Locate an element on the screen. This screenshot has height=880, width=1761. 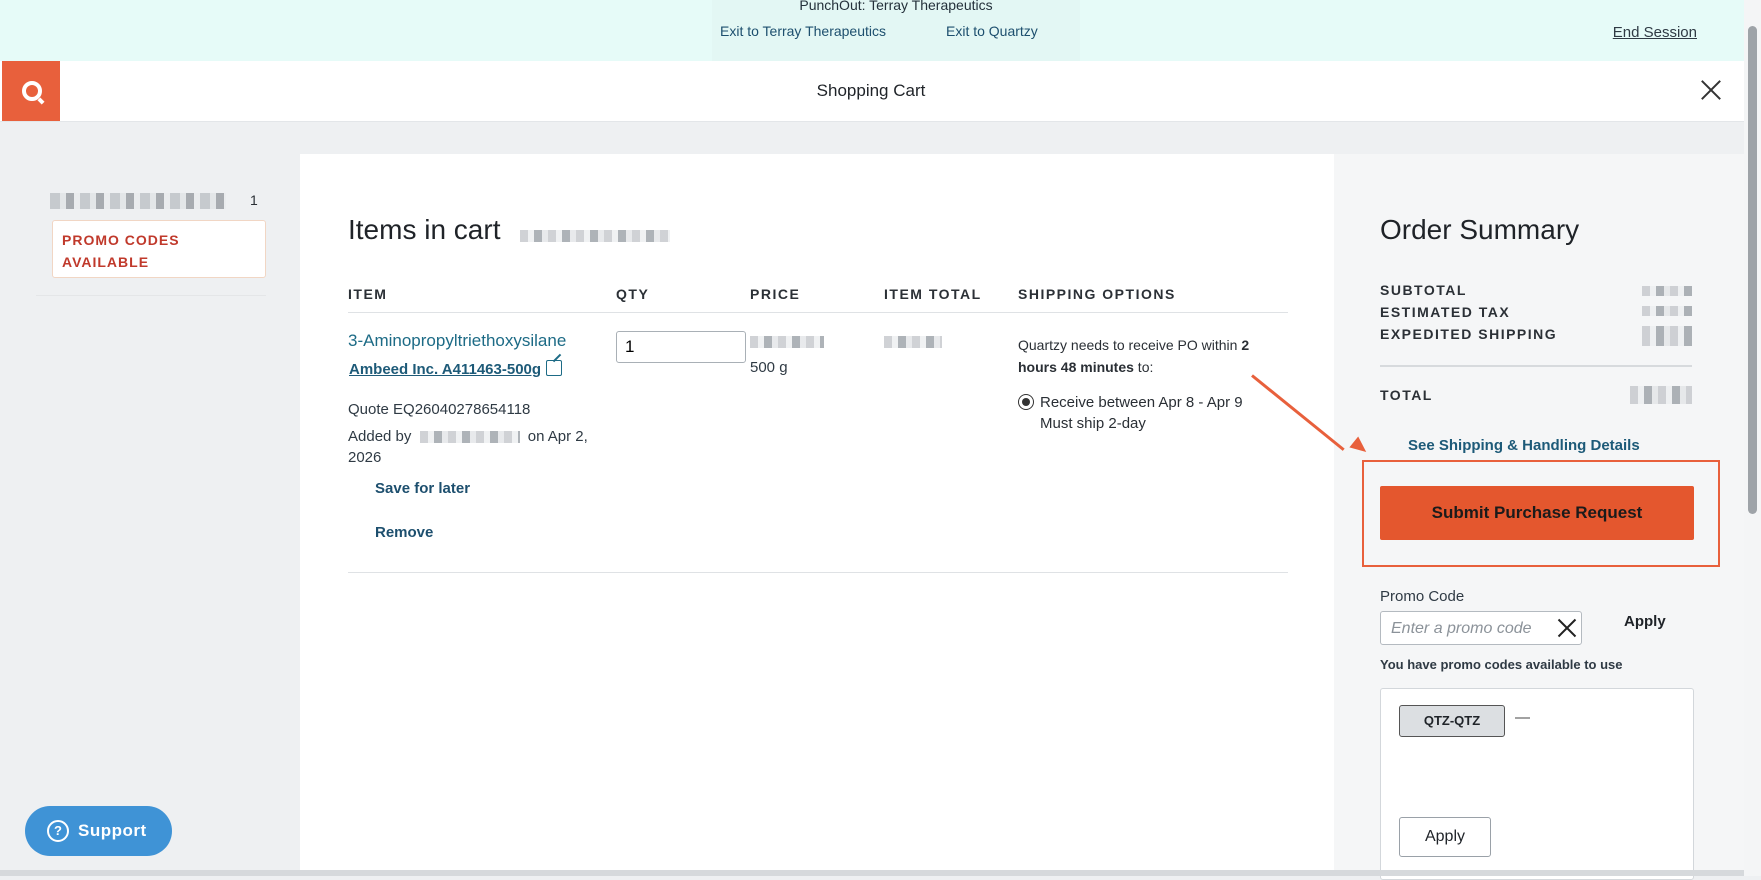
redacted-total is located at coordinates (1661, 395).